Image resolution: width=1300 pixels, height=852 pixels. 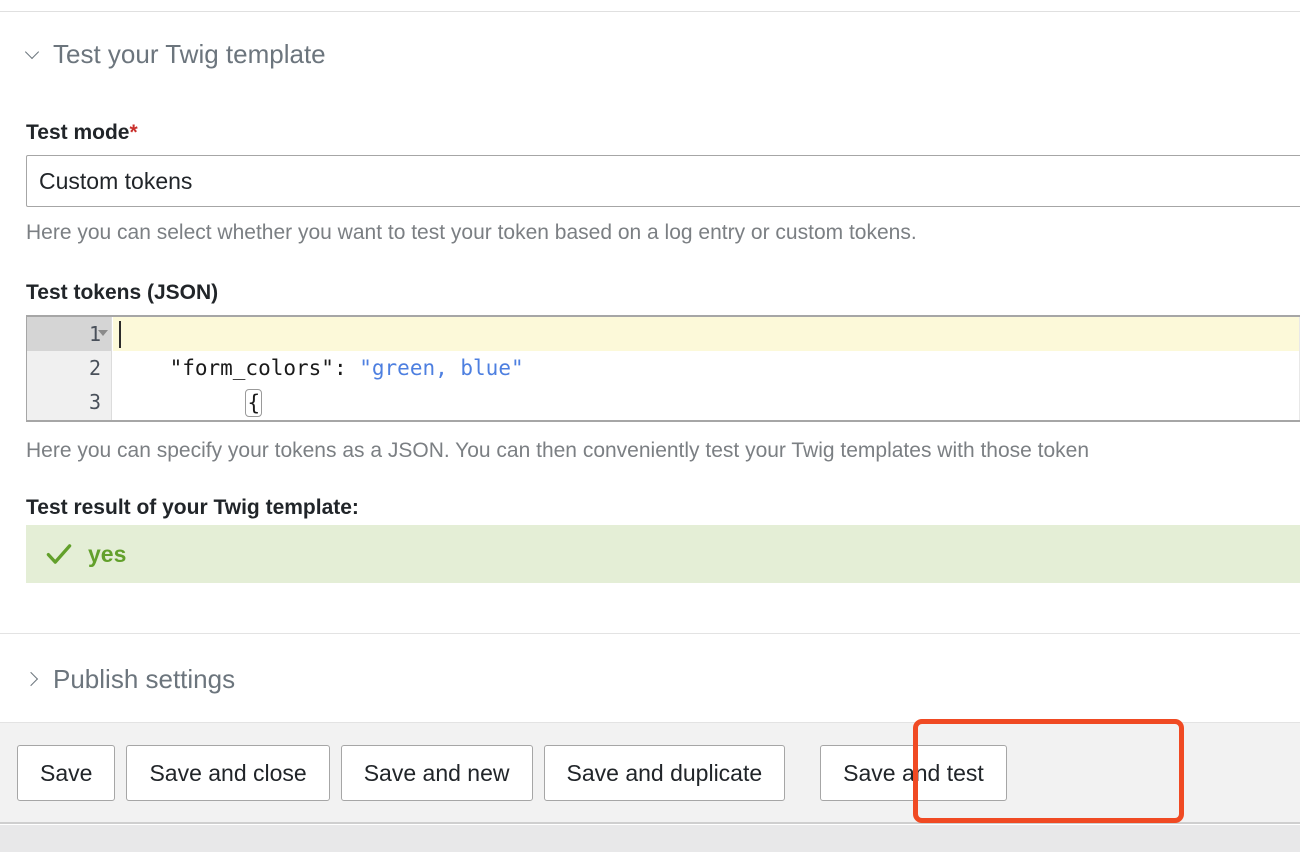 What do you see at coordinates (103, 333) in the screenshot?
I see `code-fold-toggle-icon` at bounding box center [103, 333].